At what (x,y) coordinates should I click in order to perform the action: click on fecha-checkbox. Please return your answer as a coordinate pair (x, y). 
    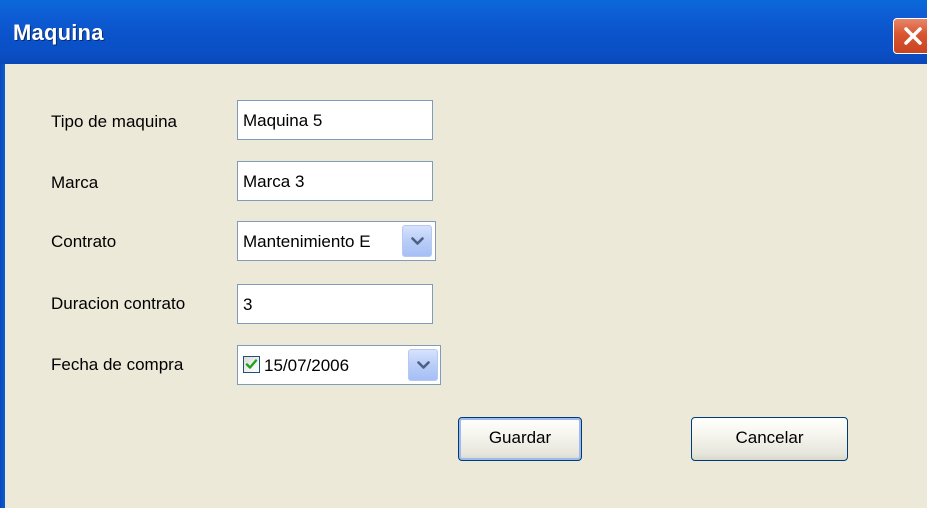
    Looking at the image, I should click on (251, 364).